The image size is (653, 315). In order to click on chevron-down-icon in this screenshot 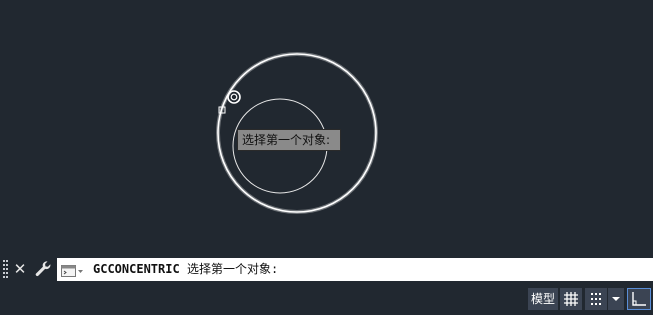, I will do `click(616, 299)`.